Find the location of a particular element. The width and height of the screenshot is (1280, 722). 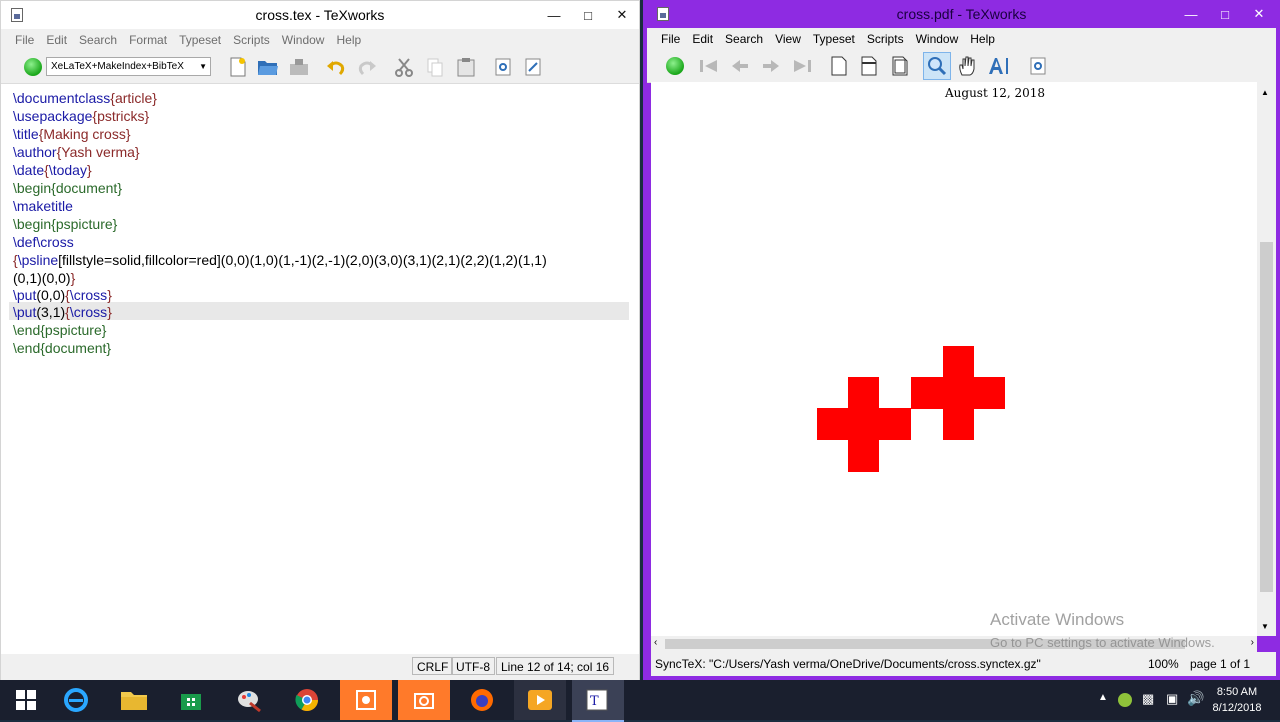

last-page-button is located at coordinates (802, 66).